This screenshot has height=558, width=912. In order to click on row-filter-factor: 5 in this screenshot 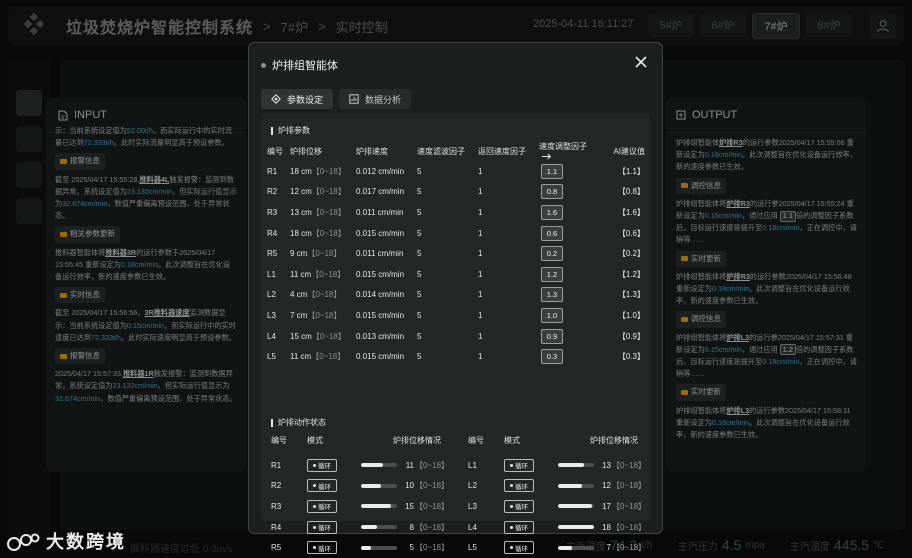, I will do `click(419, 357)`.